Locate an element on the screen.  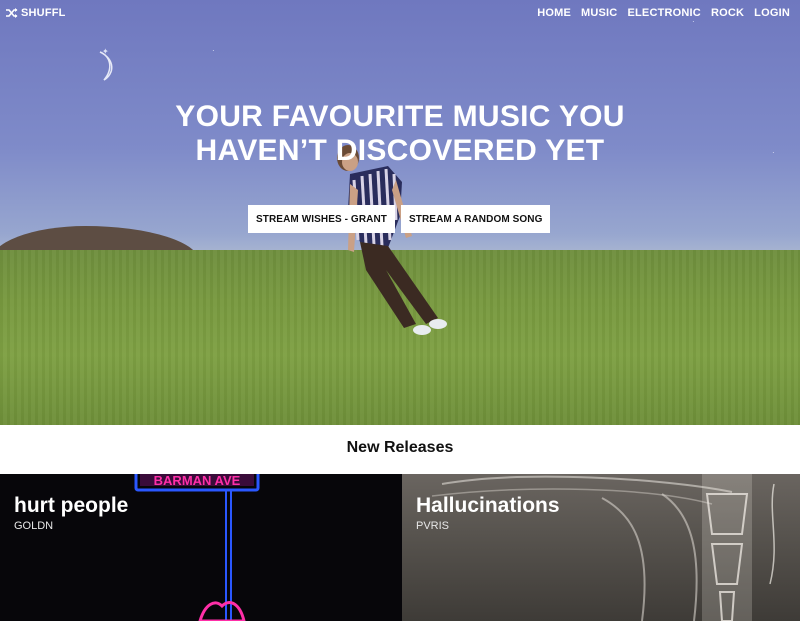
stream-random-song-button: STREAM A RANDOM SONG is located at coordinates (476, 219).